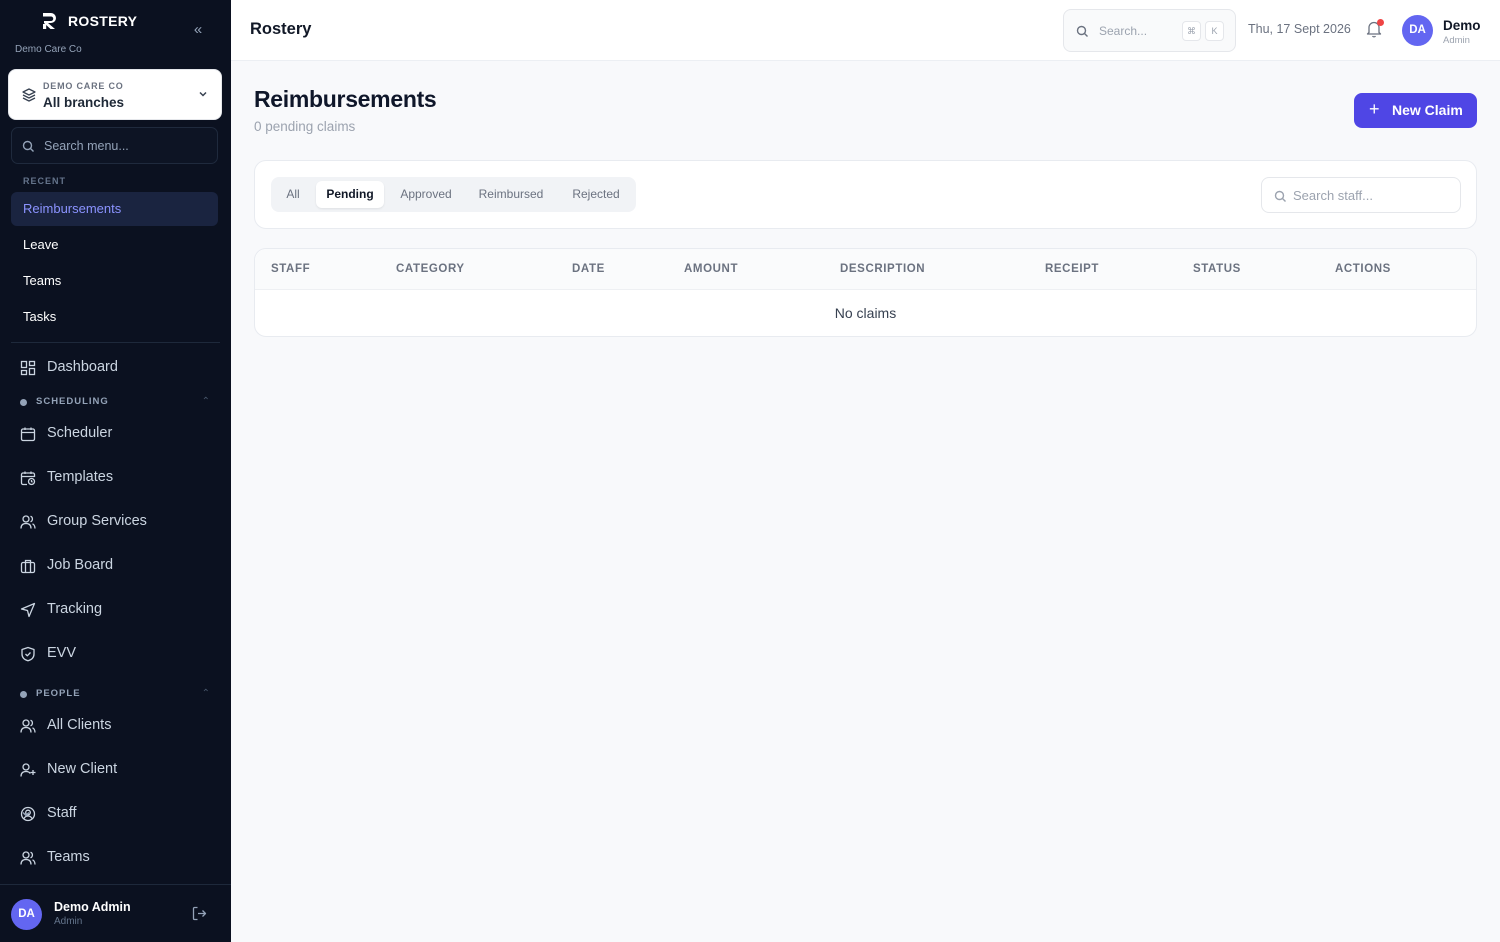 This screenshot has height=942, width=1500. What do you see at coordinates (80, 477) in the screenshot?
I see `nav-label: Templates` at bounding box center [80, 477].